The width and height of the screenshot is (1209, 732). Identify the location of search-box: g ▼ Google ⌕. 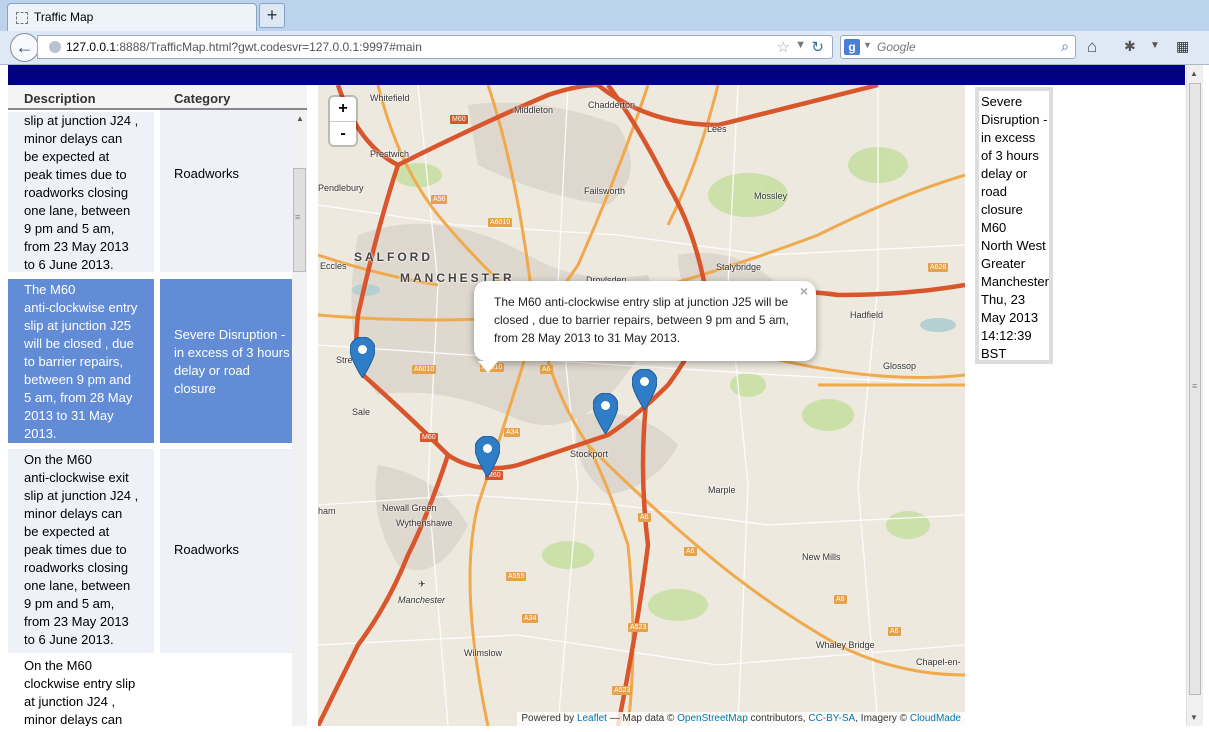
(958, 47).